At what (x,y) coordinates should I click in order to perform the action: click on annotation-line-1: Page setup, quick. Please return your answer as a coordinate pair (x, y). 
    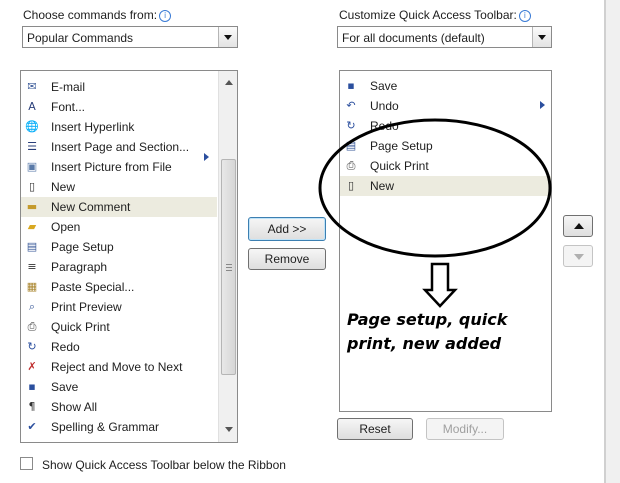
    Looking at the image, I should click on (427, 319).